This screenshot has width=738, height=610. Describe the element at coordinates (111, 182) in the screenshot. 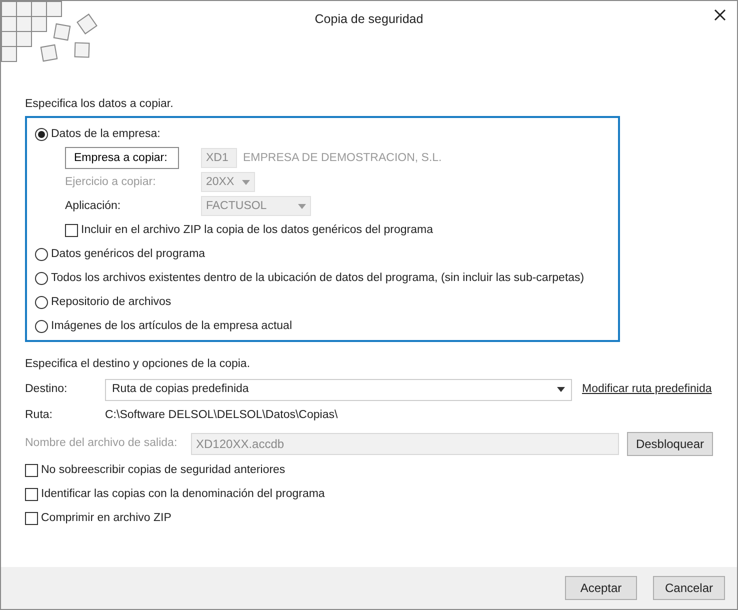

I see `field-label: Ejercicio a copiar:` at that location.